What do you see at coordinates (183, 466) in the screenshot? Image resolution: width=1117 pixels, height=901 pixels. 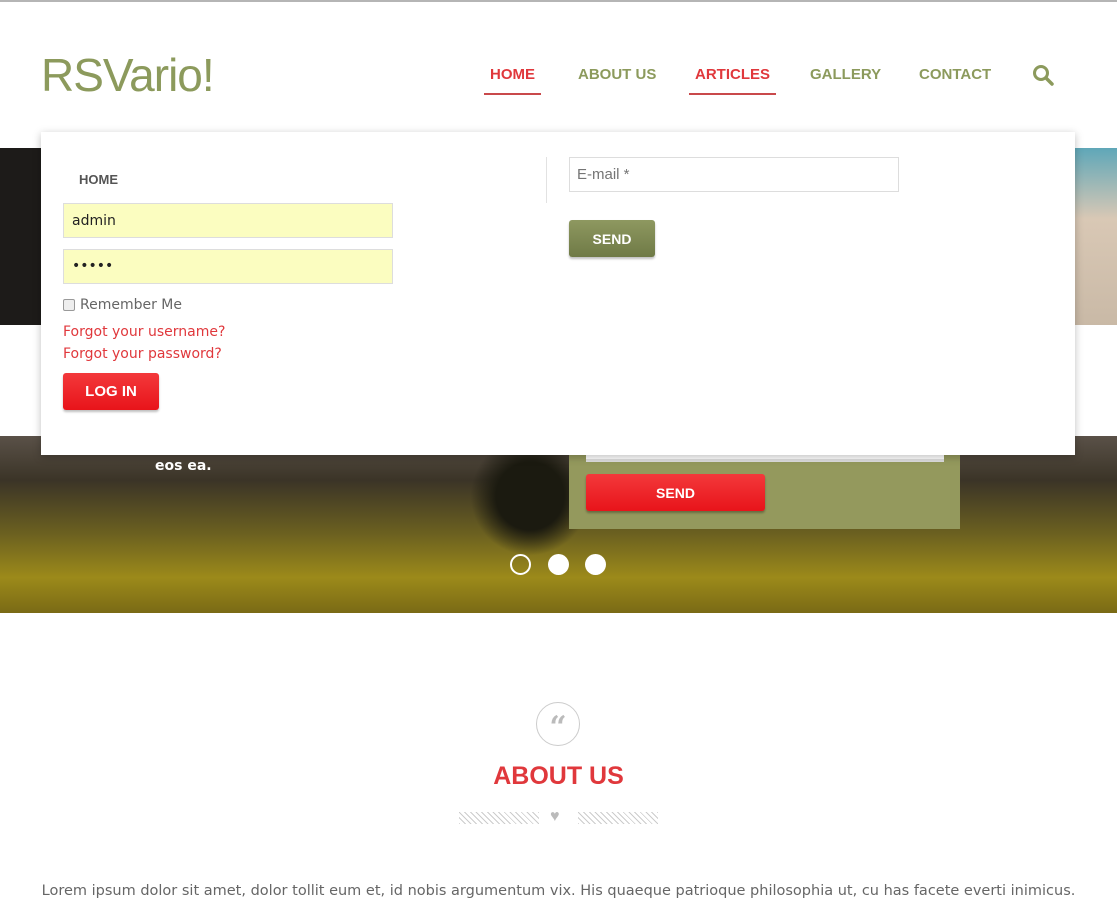 I see `hero-text: eos ea.` at bounding box center [183, 466].